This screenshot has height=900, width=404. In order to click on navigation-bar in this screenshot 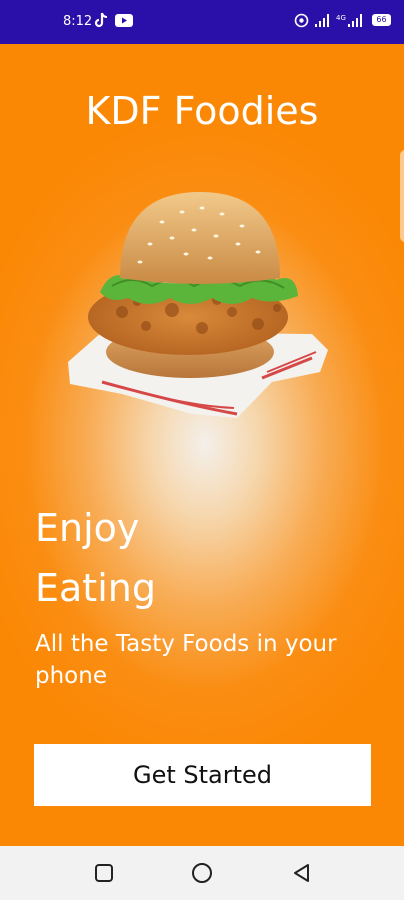, I will do `click(202, 873)`.